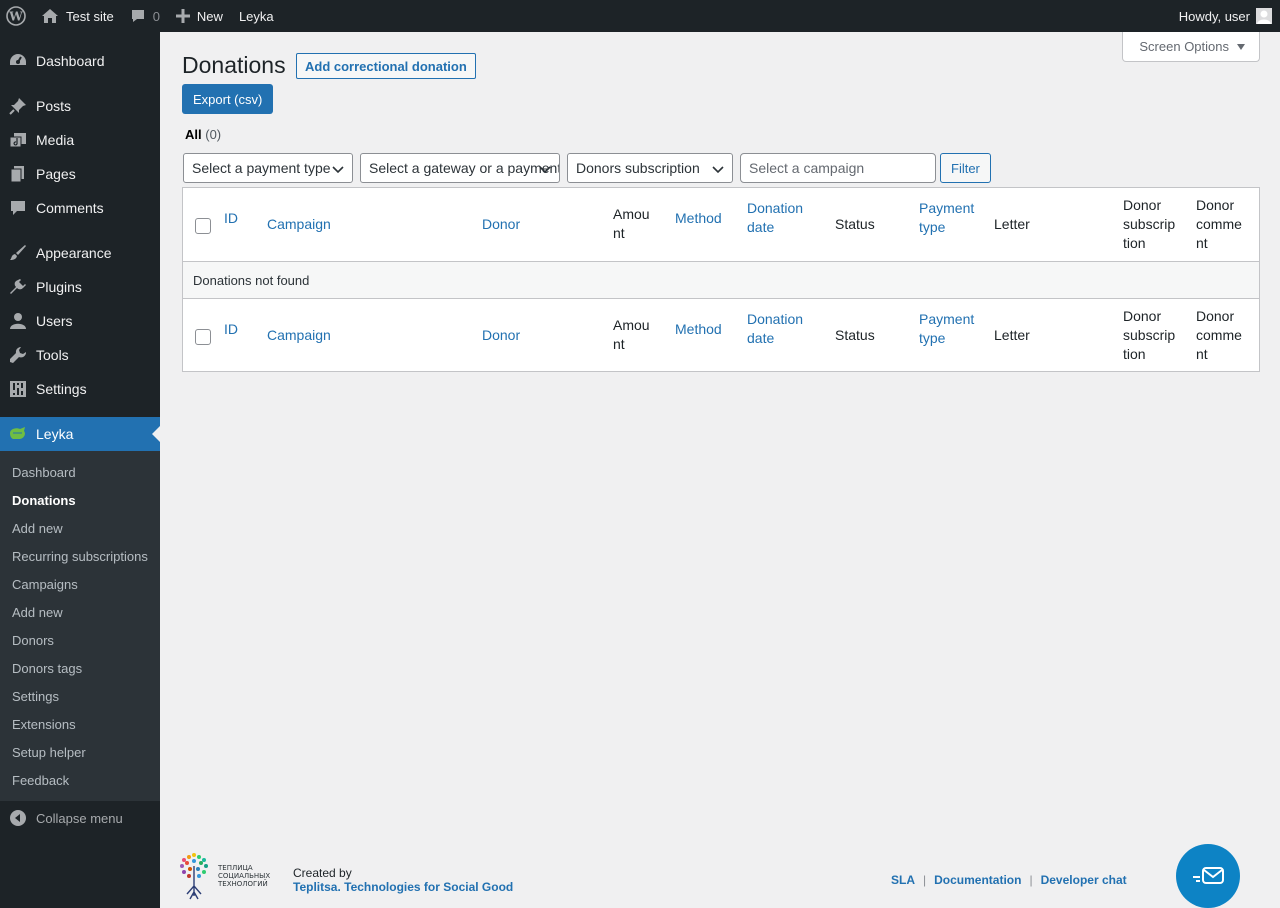 This screenshot has width=1280, height=908. What do you see at coordinates (1012, 335) in the screenshot?
I see `column-letter: Letter` at bounding box center [1012, 335].